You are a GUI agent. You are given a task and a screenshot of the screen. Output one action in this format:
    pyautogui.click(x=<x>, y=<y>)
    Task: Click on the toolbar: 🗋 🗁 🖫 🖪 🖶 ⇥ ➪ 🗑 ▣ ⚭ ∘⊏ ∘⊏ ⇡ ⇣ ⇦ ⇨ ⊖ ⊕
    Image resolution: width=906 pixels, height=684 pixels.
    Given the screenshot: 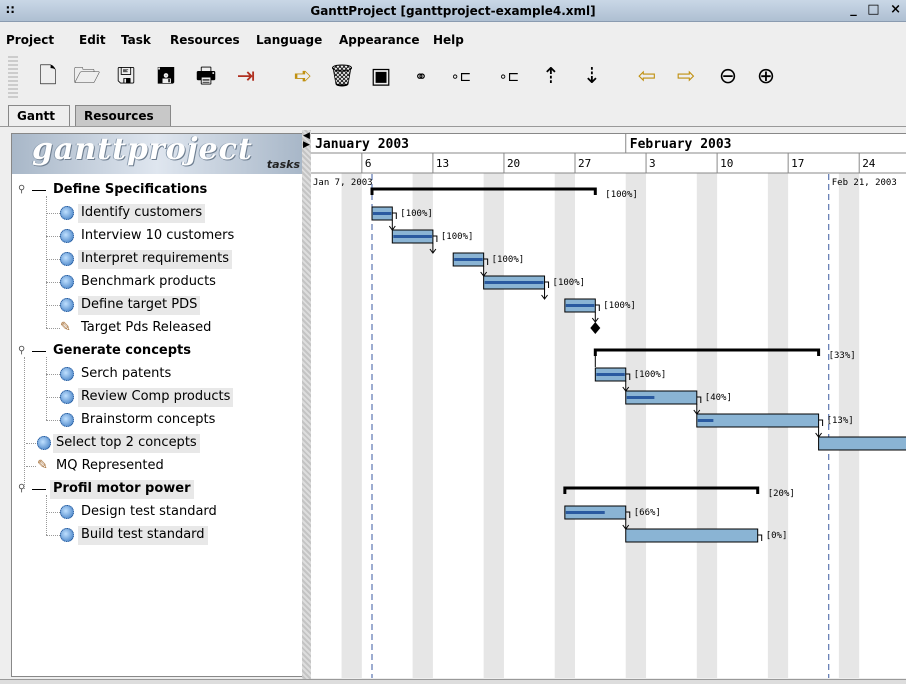 What is the action you would take?
    pyautogui.click(x=453, y=77)
    